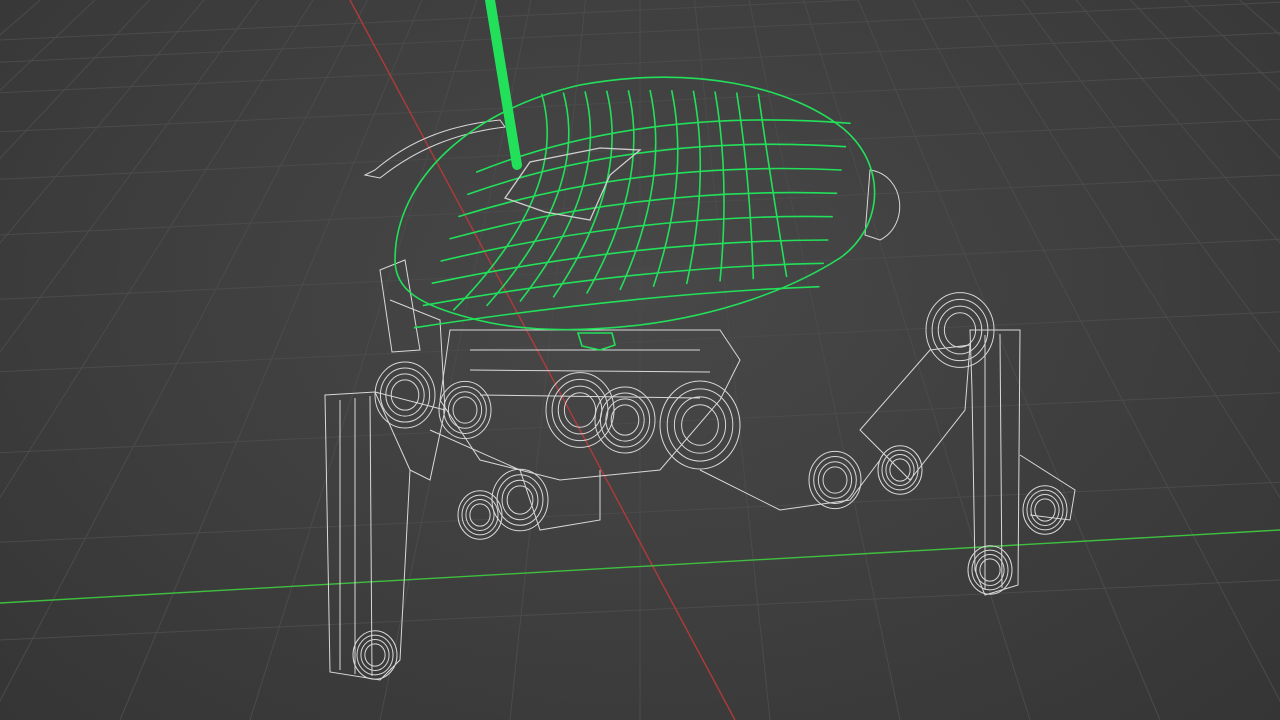 This screenshot has height=720, width=1280. I want to click on dome-bottom-nub, so click(596, 341).